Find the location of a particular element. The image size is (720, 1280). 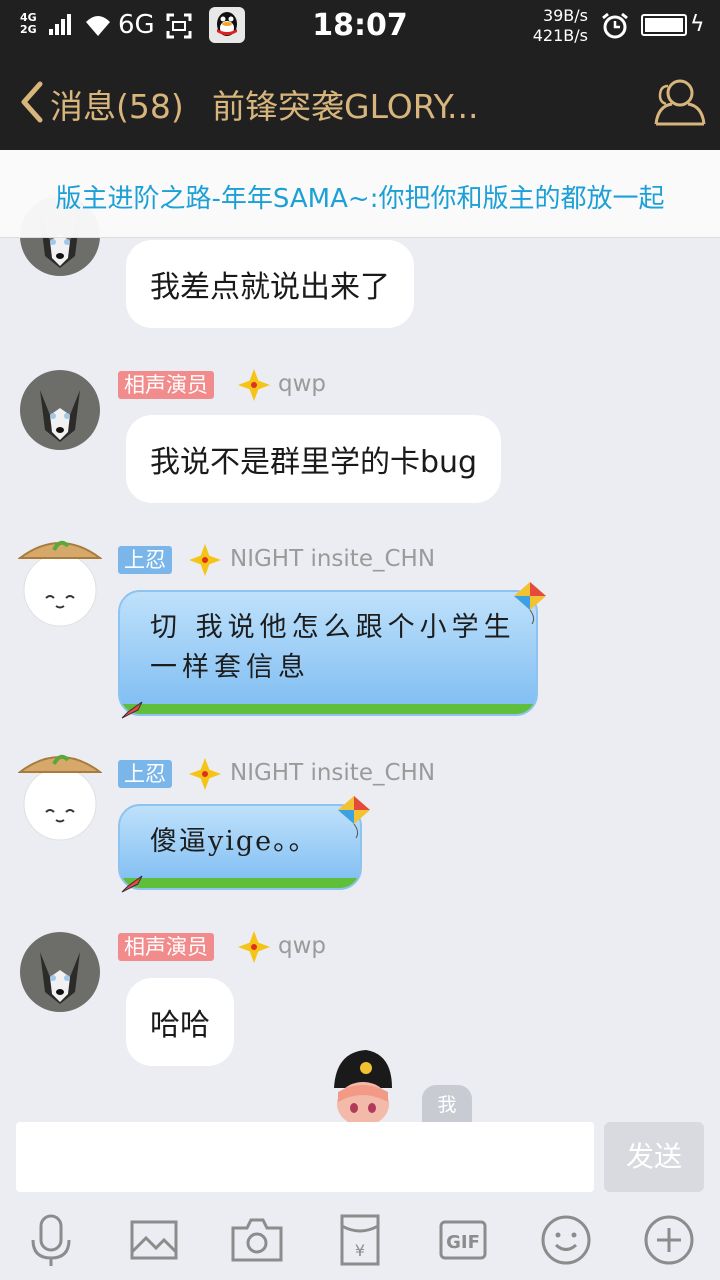

message-line: 切 我说他怎么跟个小学生 is located at coordinates (333, 627).